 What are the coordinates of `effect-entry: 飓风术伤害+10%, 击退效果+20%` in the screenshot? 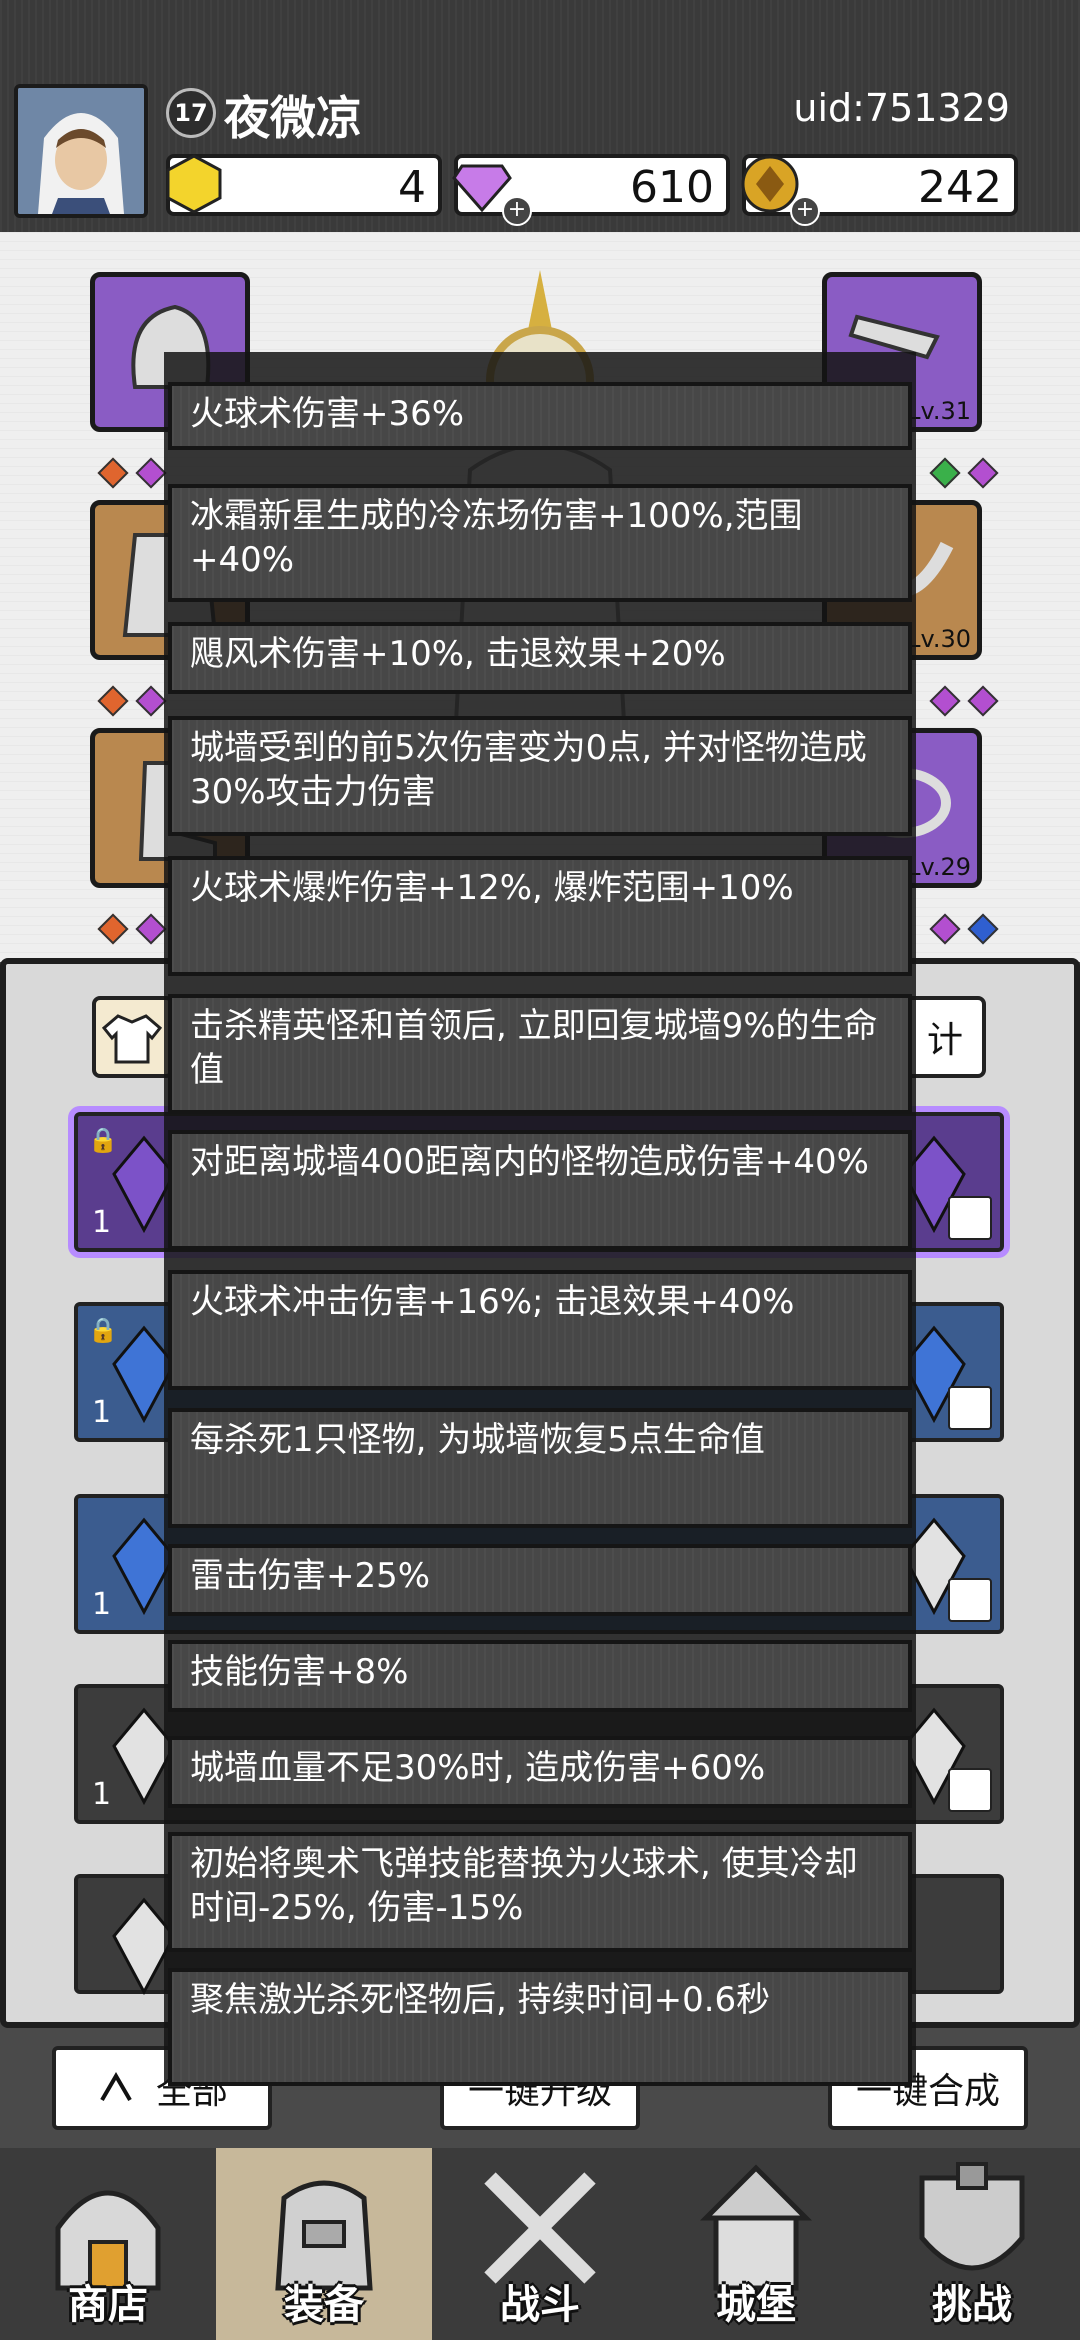 It's located at (540, 658).